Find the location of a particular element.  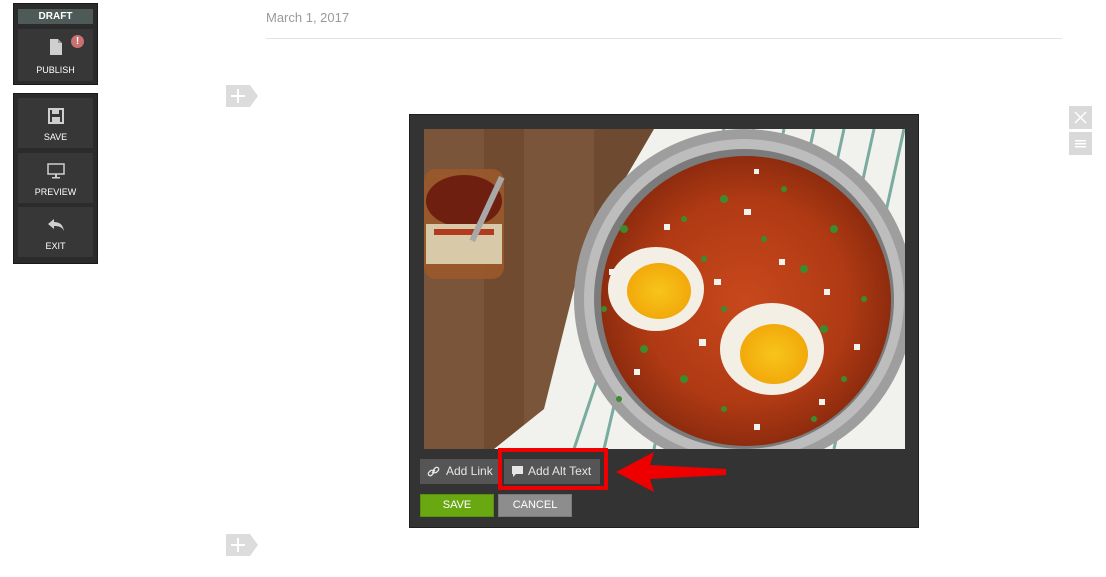

undo-arrow-icon is located at coordinates (55, 225).